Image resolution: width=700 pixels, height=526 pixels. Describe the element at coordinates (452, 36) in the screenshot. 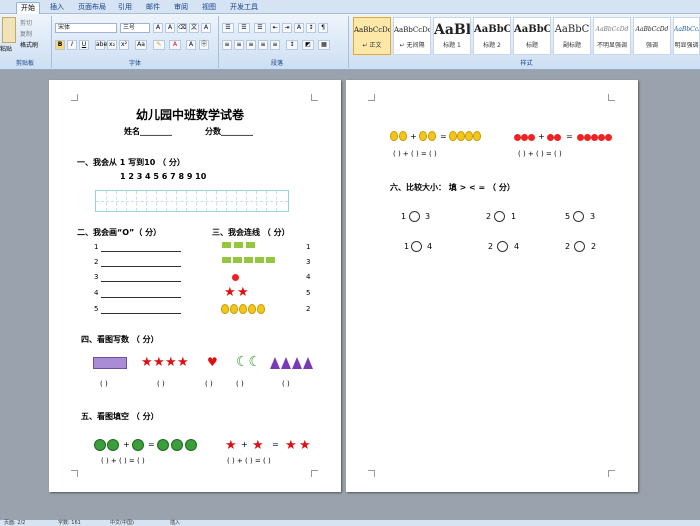

I see `style-heading-1: AaBl 标题 1` at that location.